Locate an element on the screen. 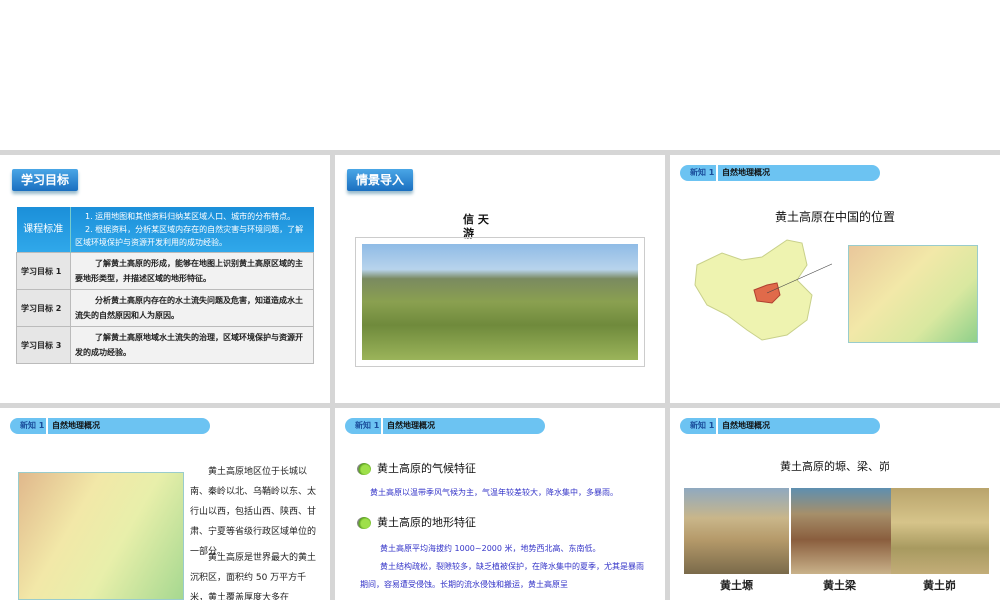 This screenshot has height=600, width=1000. slide-thumbnail-landforms: 新知 1 自然地理概况 黄土高原的塬、梁、峁 黄土塬 黄土梁 黄土峁 is located at coordinates (835, 504).